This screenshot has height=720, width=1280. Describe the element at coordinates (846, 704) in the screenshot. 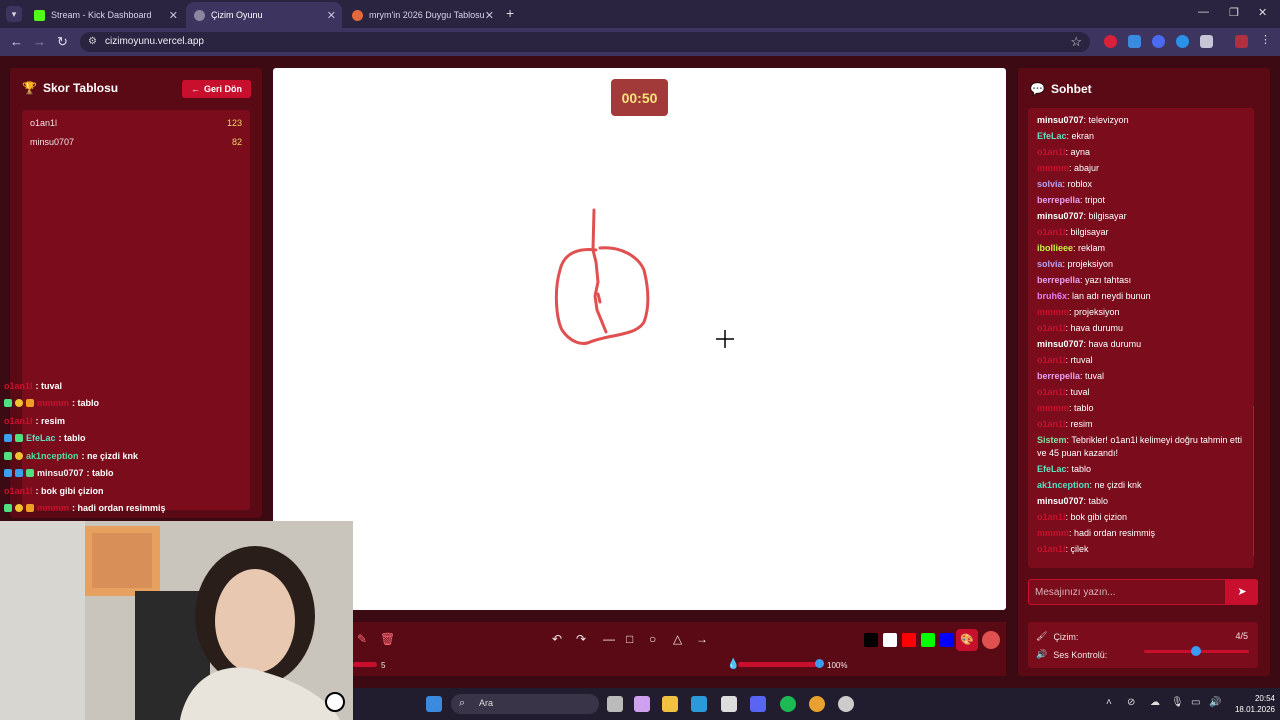

I see `settings-icon` at that location.